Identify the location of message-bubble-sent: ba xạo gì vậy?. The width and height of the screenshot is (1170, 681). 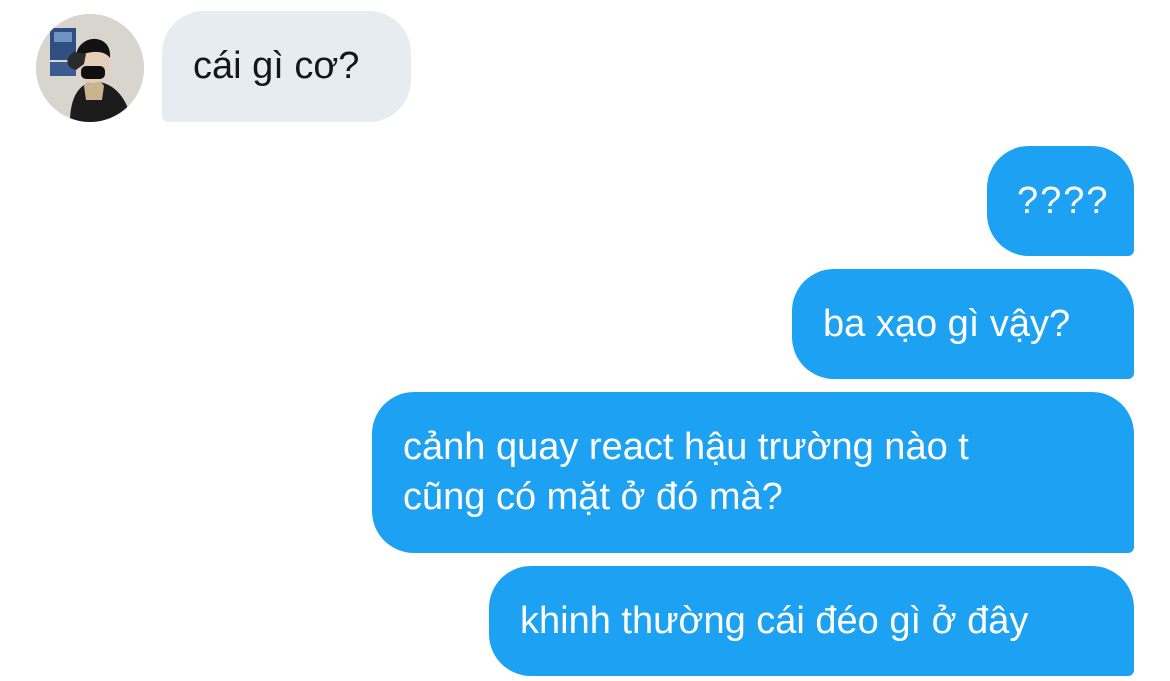
(963, 324).